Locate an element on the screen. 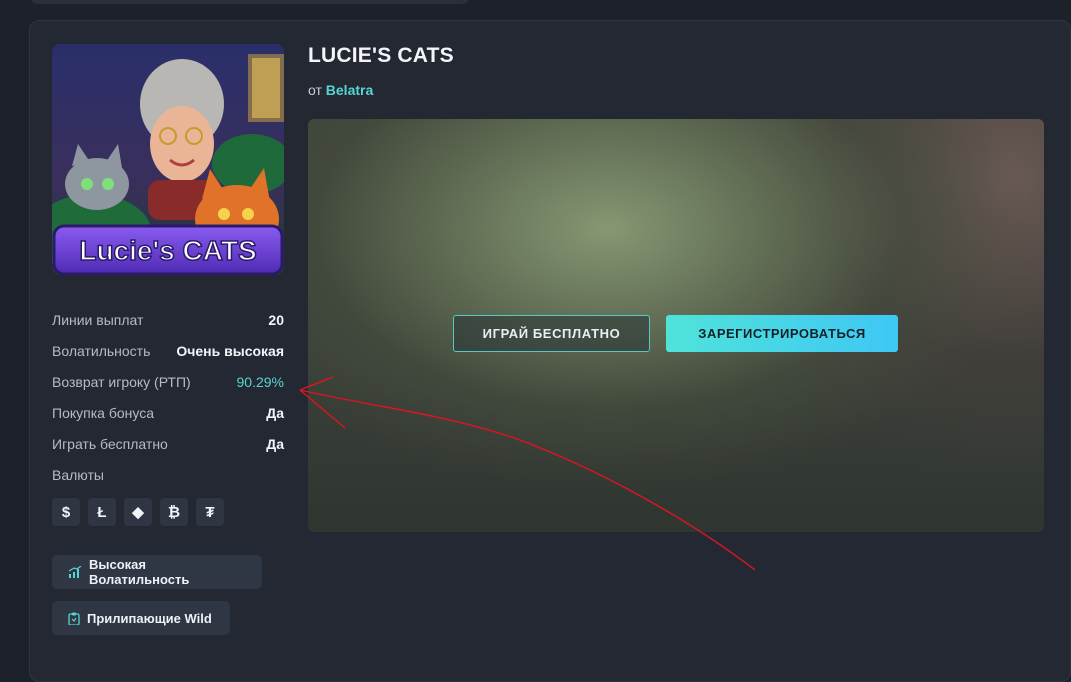 This screenshot has height=682, width=1071. play-free-button: ИГРАЙ БЕСПЛАТНО is located at coordinates (551, 333).